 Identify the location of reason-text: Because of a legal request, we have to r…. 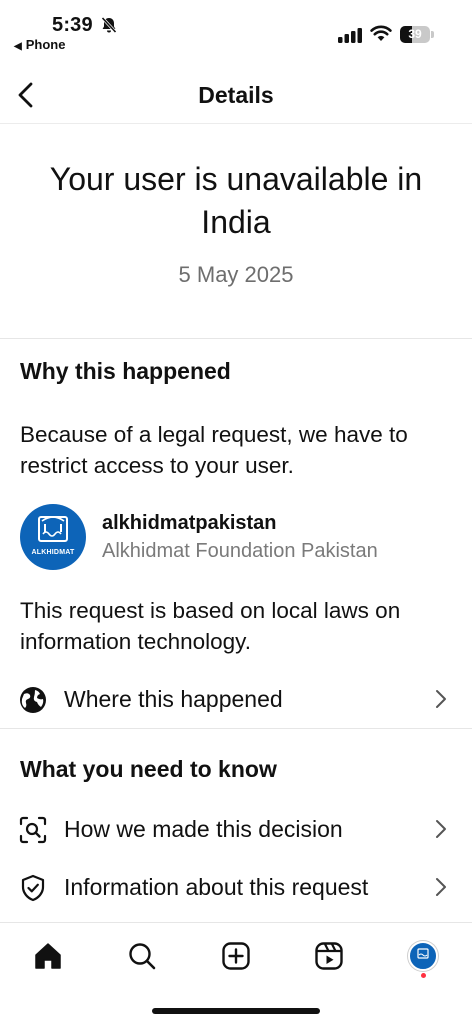
(214, 450).